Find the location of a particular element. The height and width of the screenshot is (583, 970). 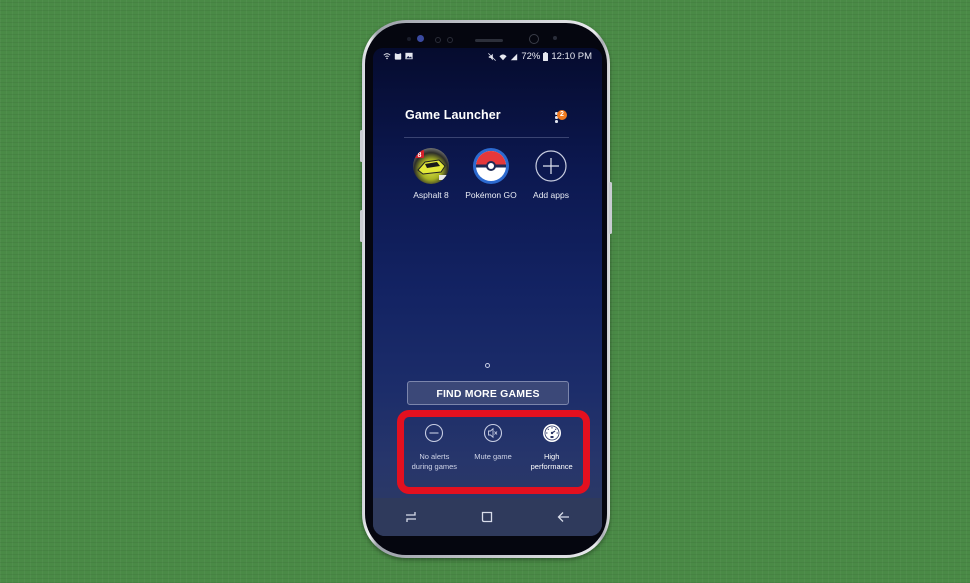

app-label: Pokémon GO is located at coordinates (491, 195).